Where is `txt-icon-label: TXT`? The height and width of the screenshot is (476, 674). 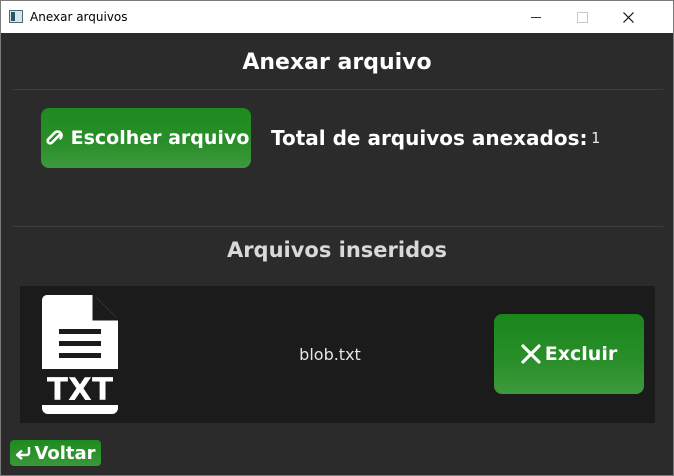 txt-icon-label: TXT is located at coordinates (80, 390).